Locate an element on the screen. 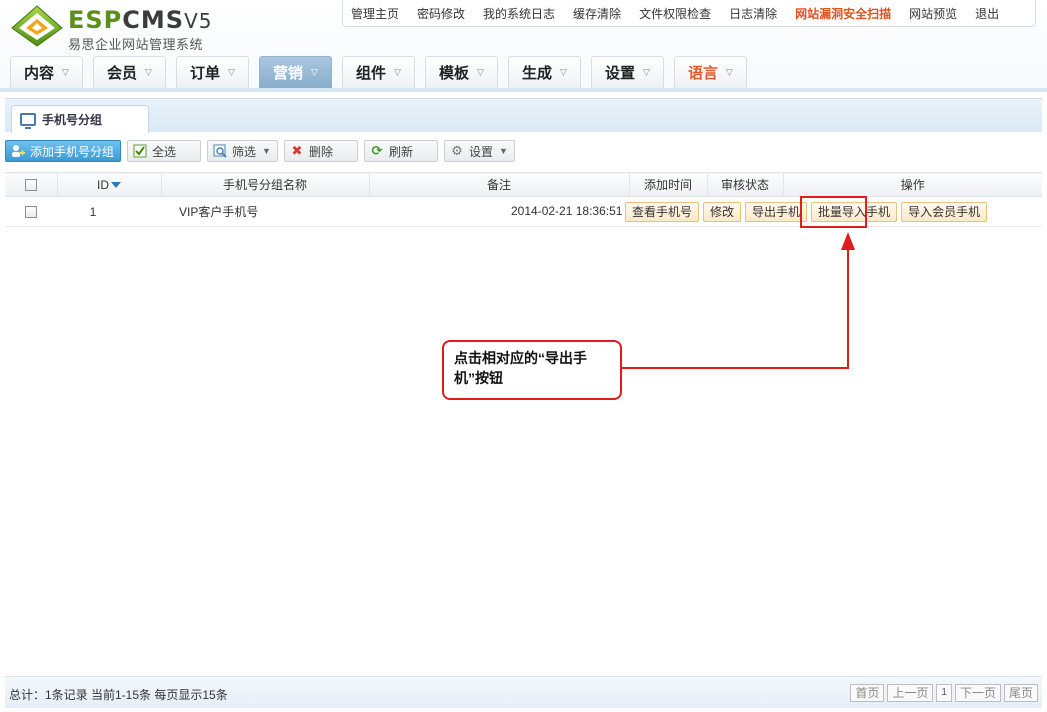  filter-label: 筛选 is located at coordinates (244, 151).